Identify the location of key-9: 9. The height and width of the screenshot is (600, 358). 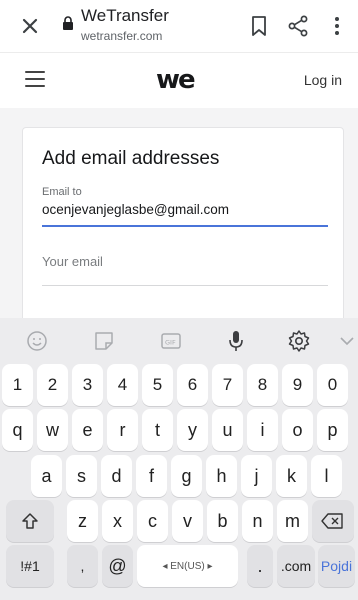
(297, 385).